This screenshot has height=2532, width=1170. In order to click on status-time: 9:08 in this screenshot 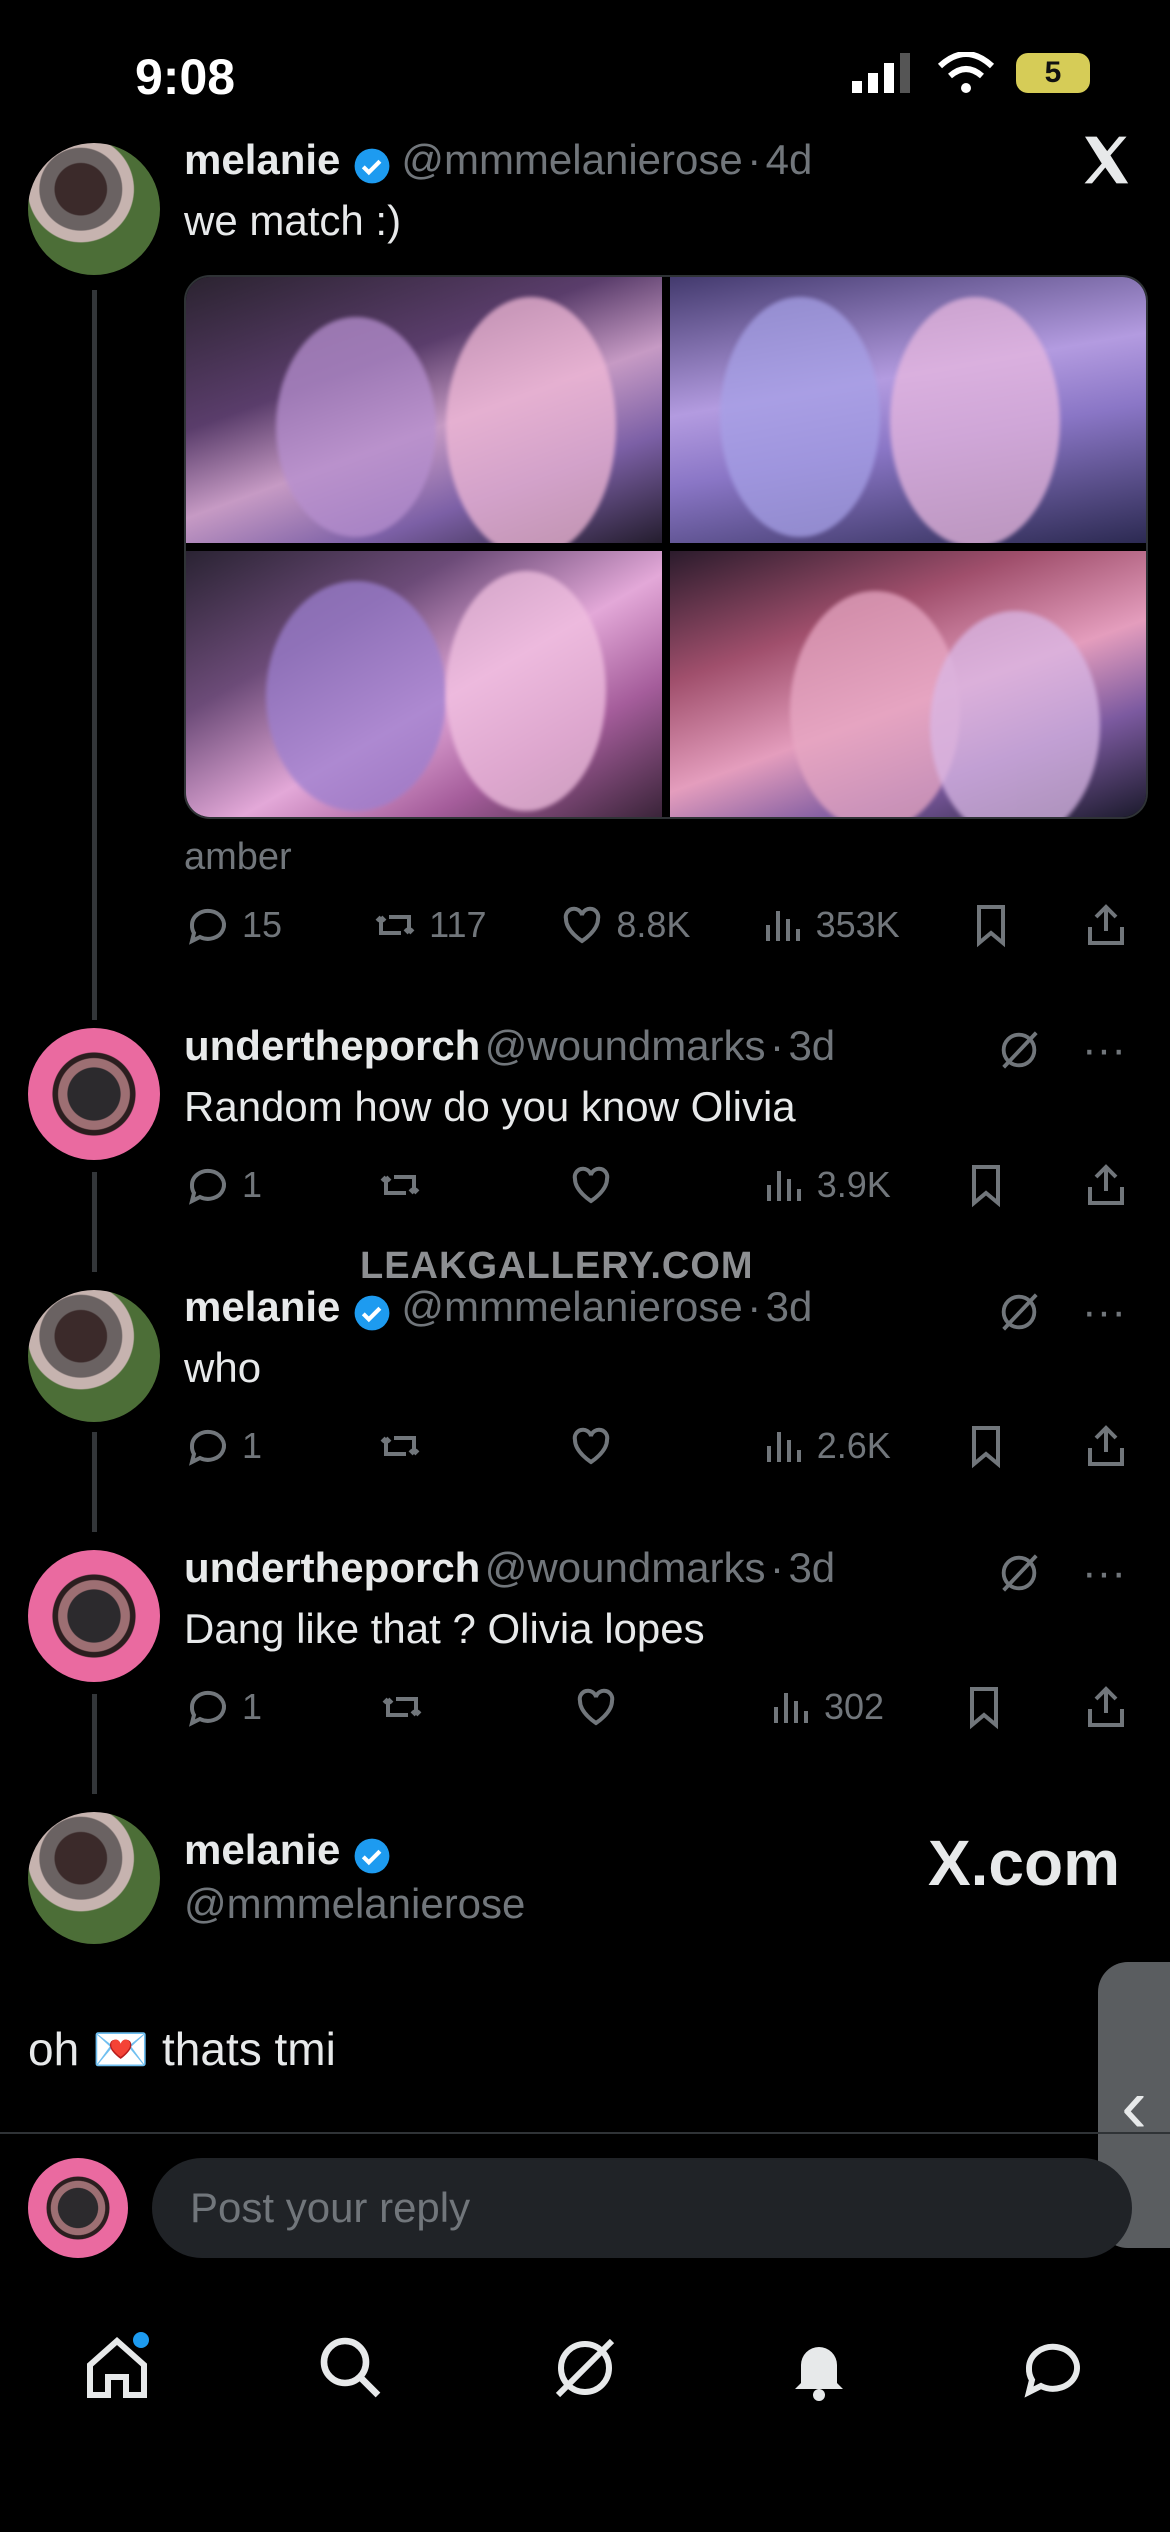, I will do `click(185, 77)`.